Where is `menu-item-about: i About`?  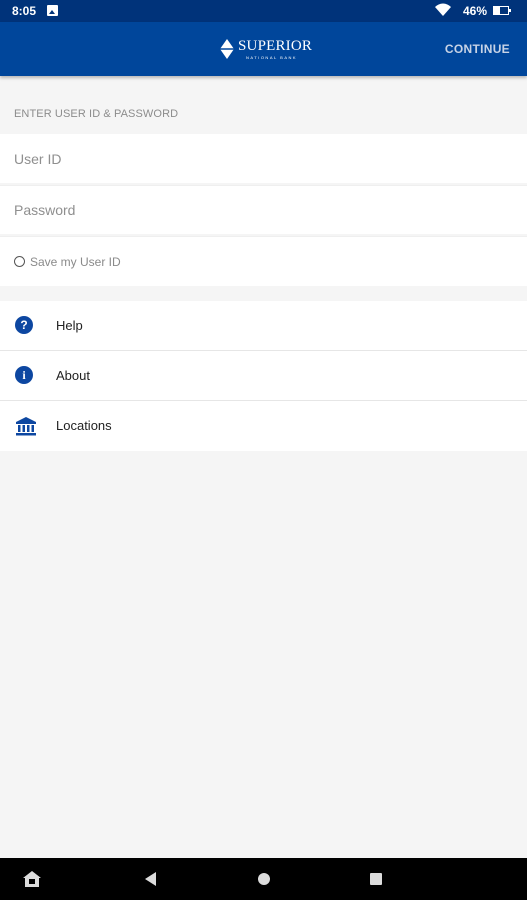 menu-item-about: i About is located at coordinates (263, 376).